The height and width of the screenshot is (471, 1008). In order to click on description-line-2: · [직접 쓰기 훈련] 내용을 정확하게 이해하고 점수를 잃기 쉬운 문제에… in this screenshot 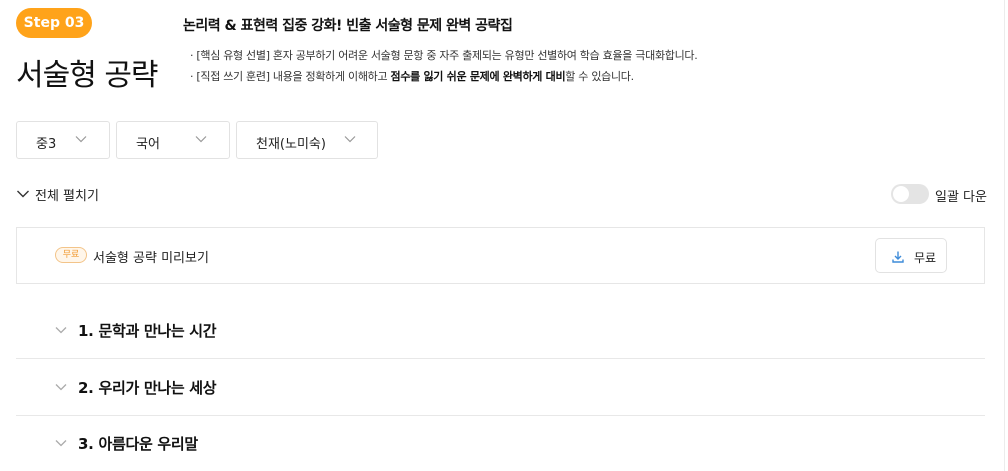, I will do `click(412, 76)`.